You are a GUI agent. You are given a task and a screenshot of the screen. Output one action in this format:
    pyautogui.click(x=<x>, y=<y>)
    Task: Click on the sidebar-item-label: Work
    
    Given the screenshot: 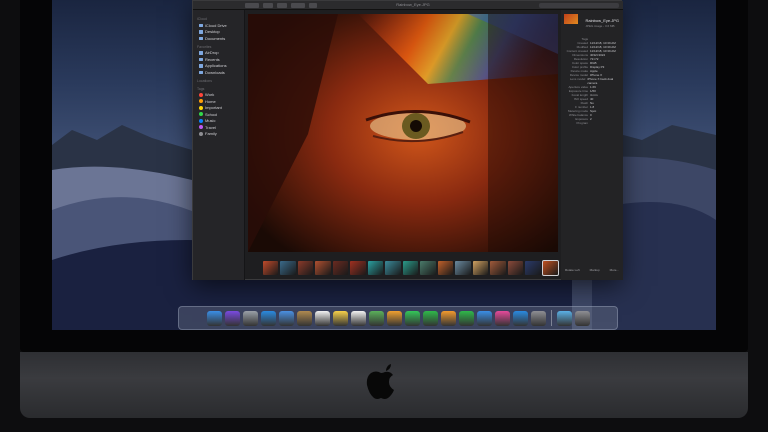 What is the action you would take?
    pyautogui.click(x=210, y=95)
    